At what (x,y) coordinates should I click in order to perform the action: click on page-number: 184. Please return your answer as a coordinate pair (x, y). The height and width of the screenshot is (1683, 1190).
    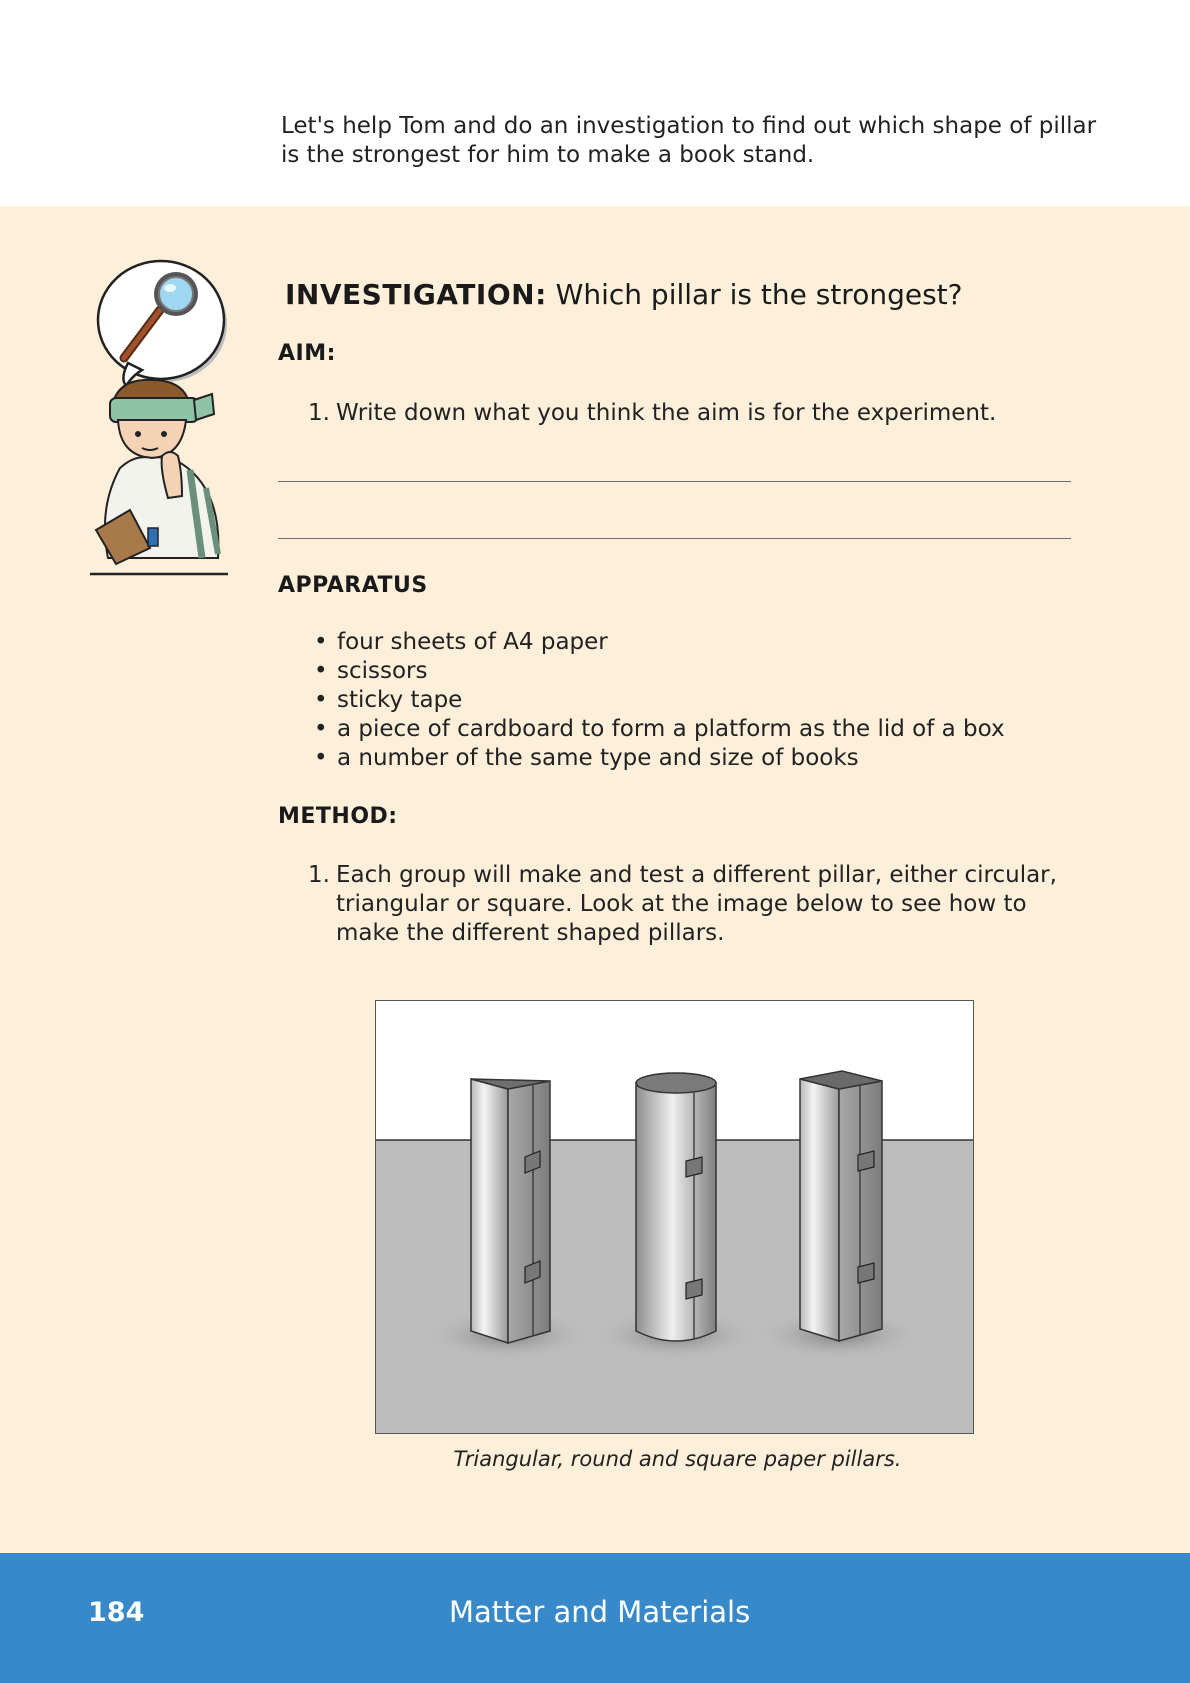
    Looking at the image, I should click on (116, 1612).